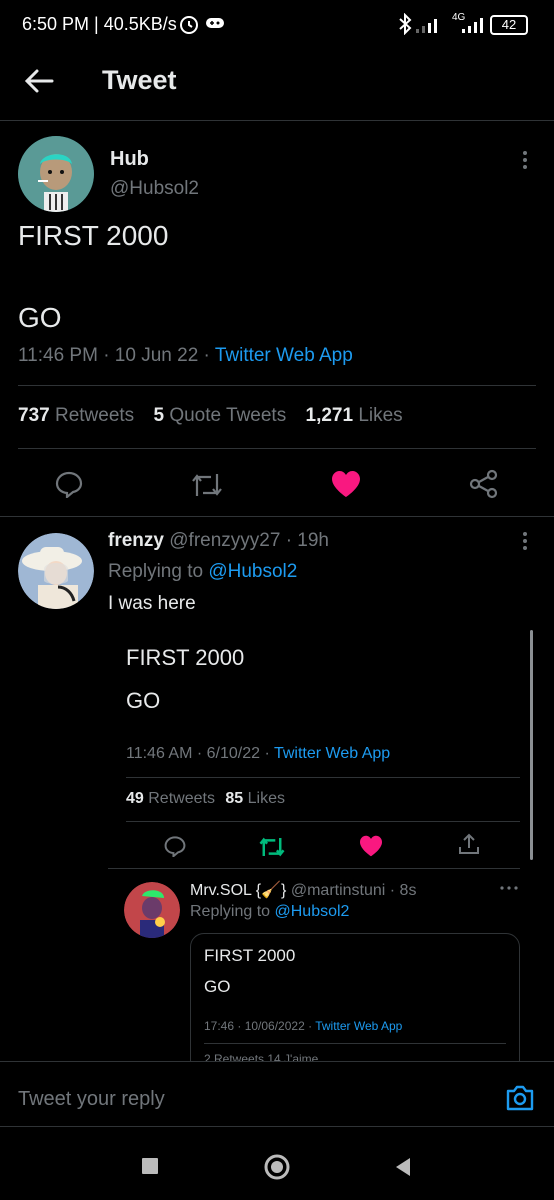 This screenshot has height=1200, width=554. What do you see at coordinates (329, 415) in the screenshot?
I see `likes-count: 1,271` at bounding box center [329, 415].